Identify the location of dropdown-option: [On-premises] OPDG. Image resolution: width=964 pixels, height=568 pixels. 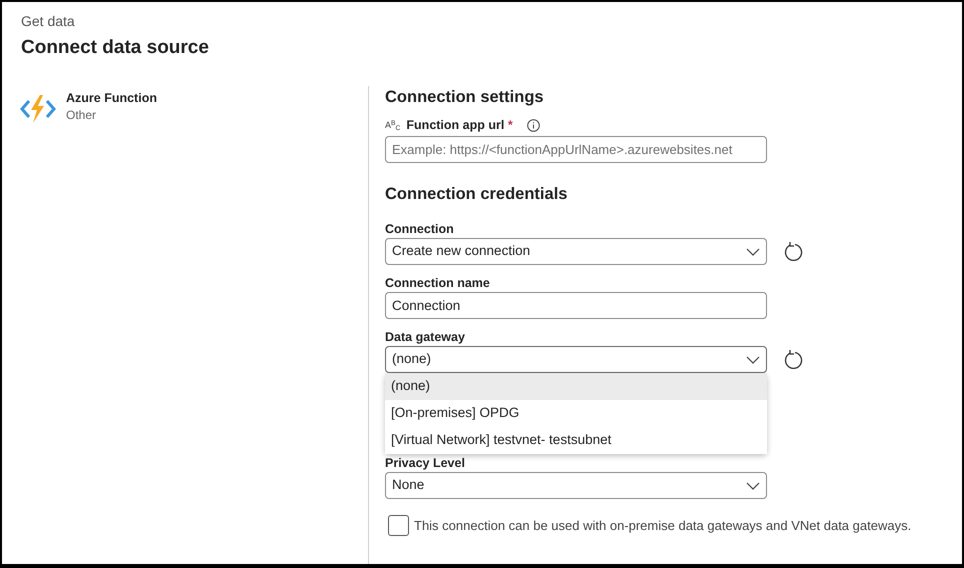
(576, 413).